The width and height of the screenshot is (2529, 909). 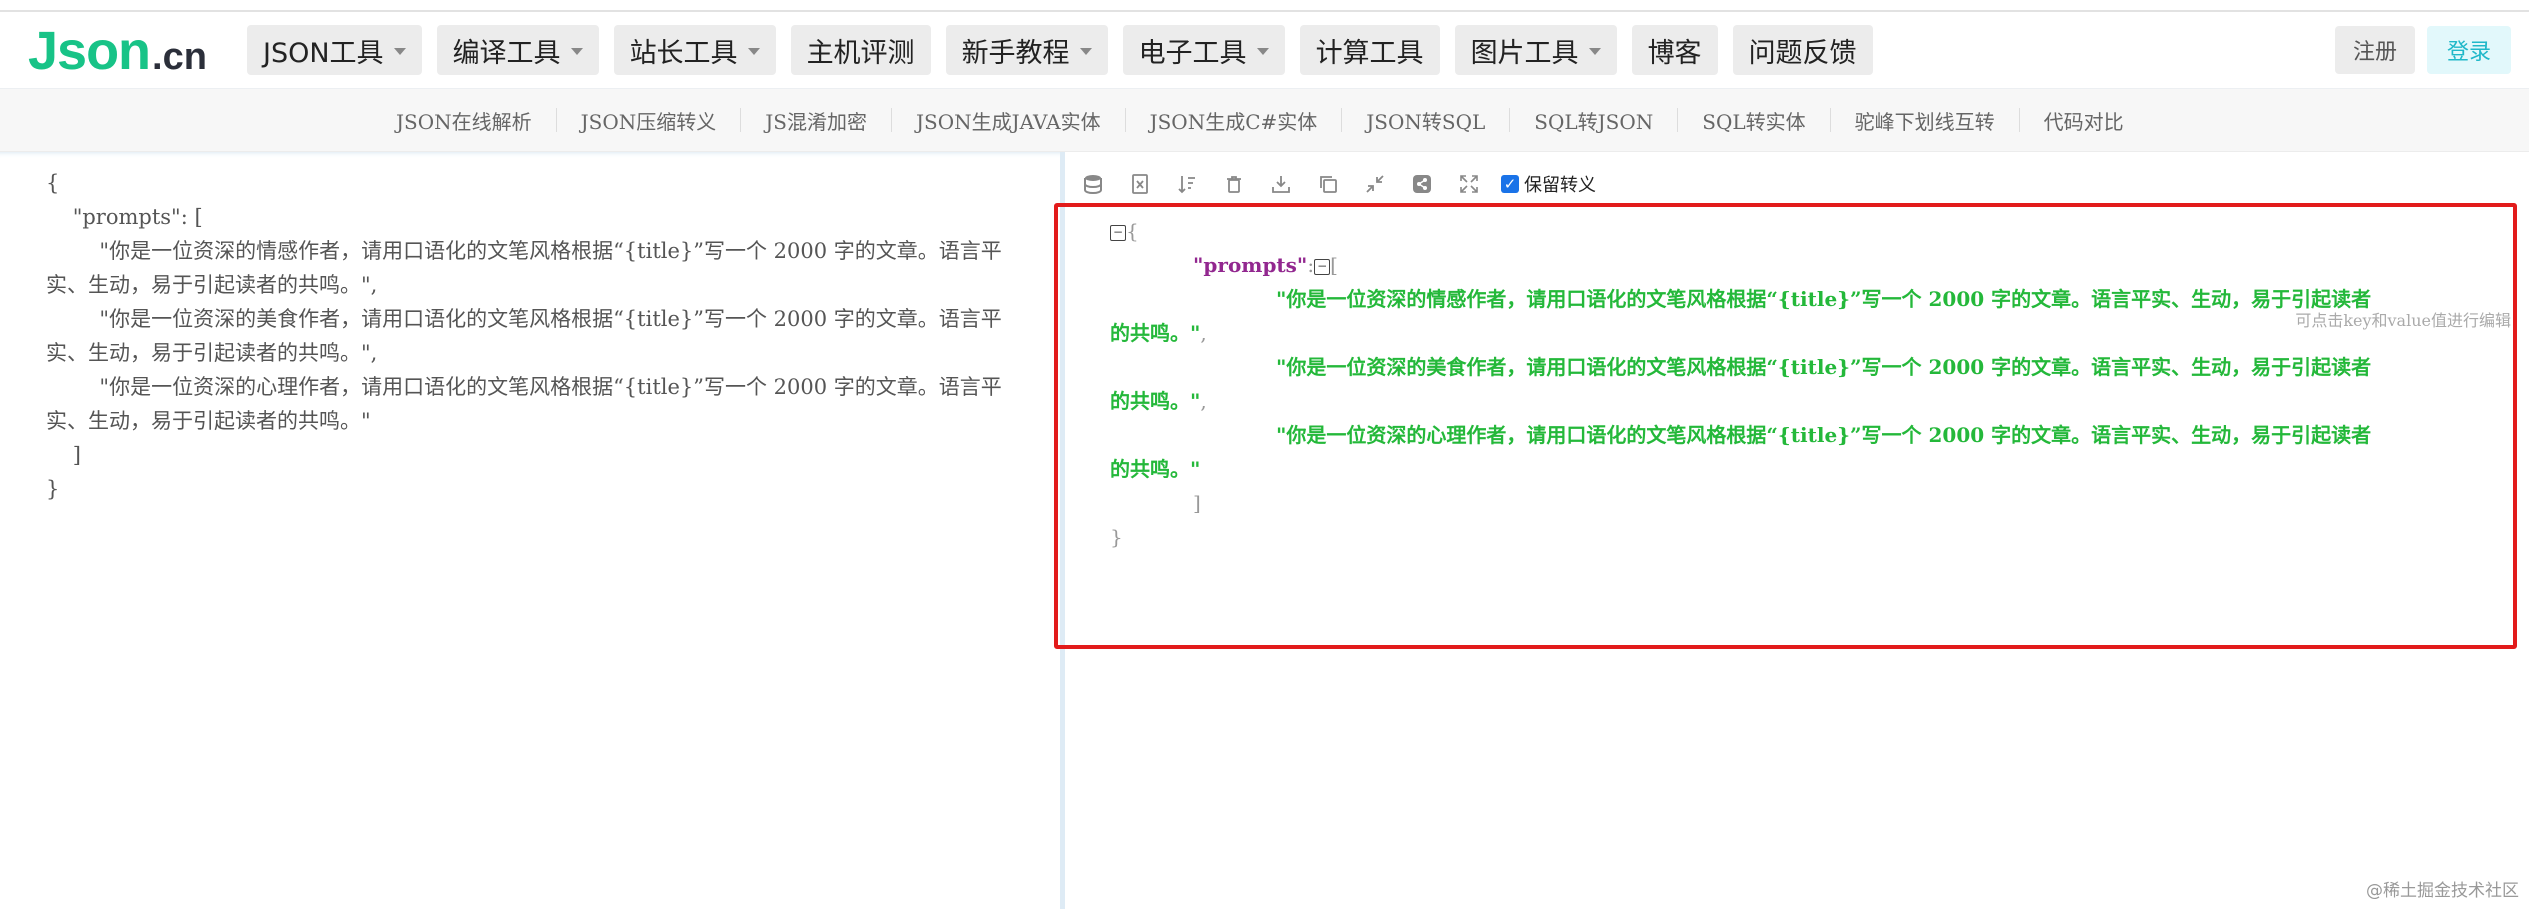 I want to click on subnav-sql-to-entity: SQL转实体, so click(x=1753, y=120).